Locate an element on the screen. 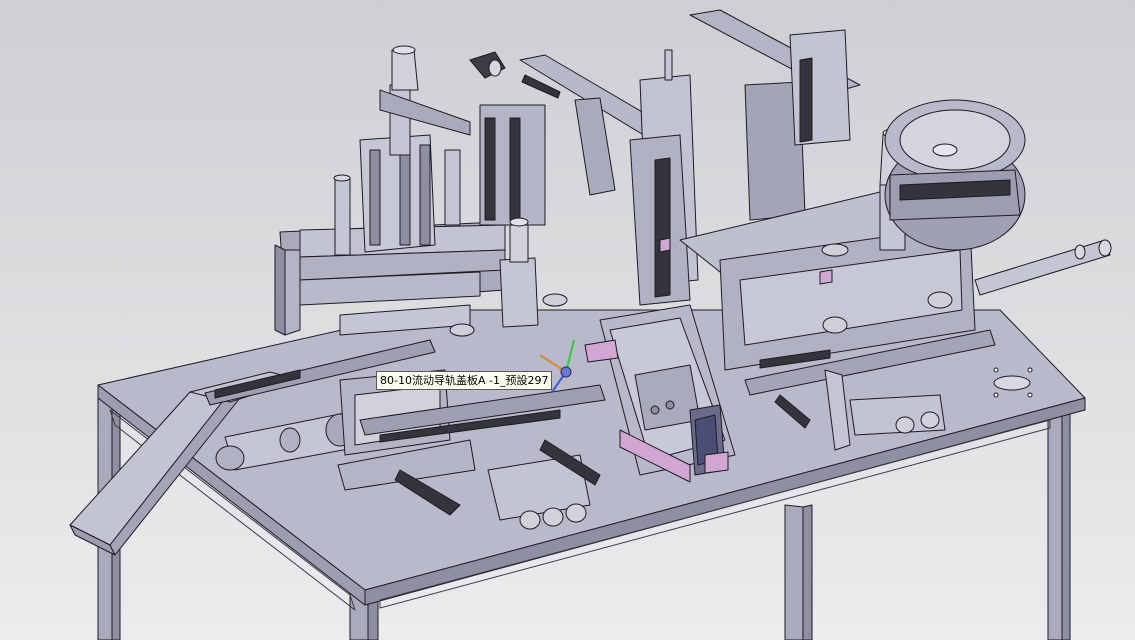 The width and height of the screenshot is (1135, 640). triad-origin is located at coordinates (566, 372).